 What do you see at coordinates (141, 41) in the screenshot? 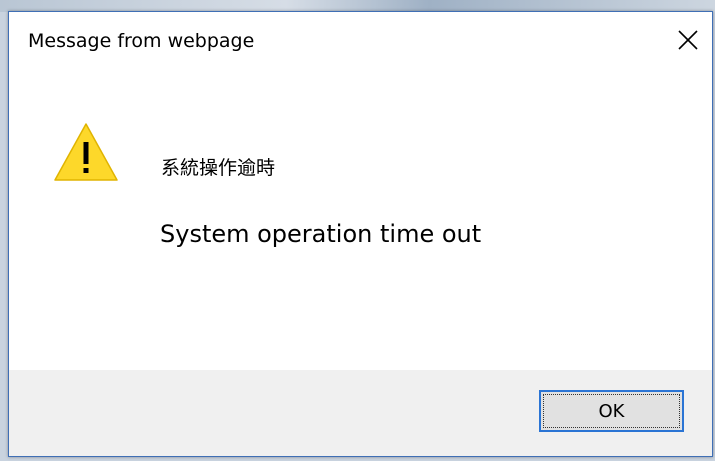
I see `dialog-title: Message from webpage` at bounding box center [141, 41].